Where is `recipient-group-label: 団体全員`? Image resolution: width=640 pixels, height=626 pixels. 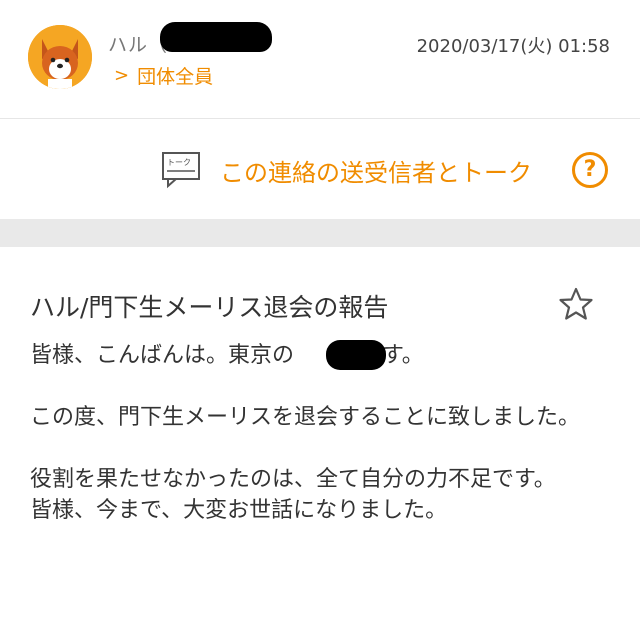 recipient-group-label: 団体全員 is located at coordinates (175, 77).